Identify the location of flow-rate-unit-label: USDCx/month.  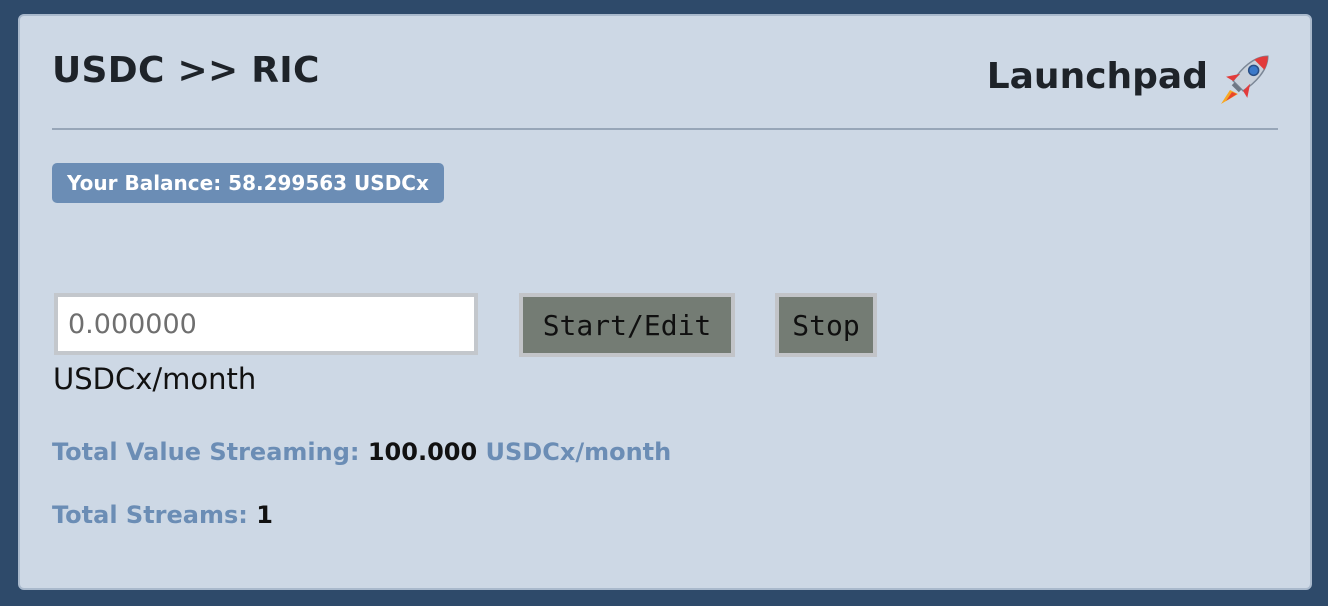
(155, 379).